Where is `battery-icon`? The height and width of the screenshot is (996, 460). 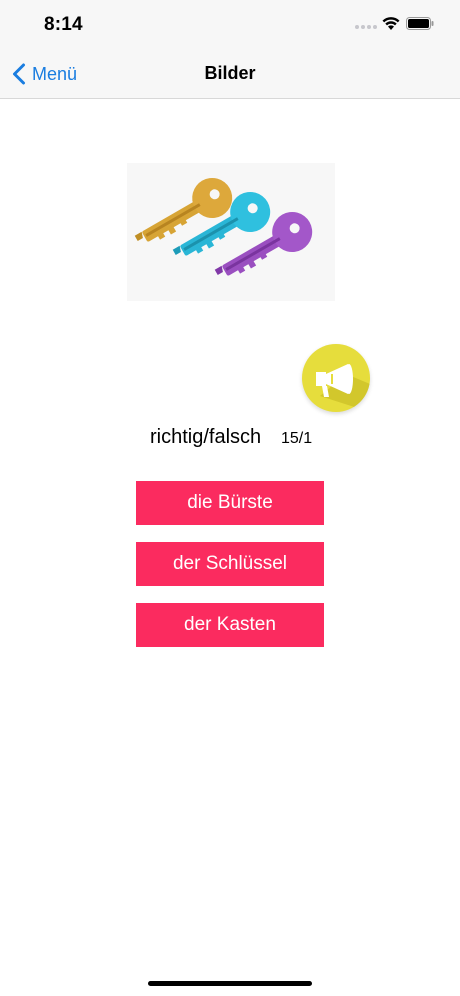
battery-icon is located at coordinates (420, 23).